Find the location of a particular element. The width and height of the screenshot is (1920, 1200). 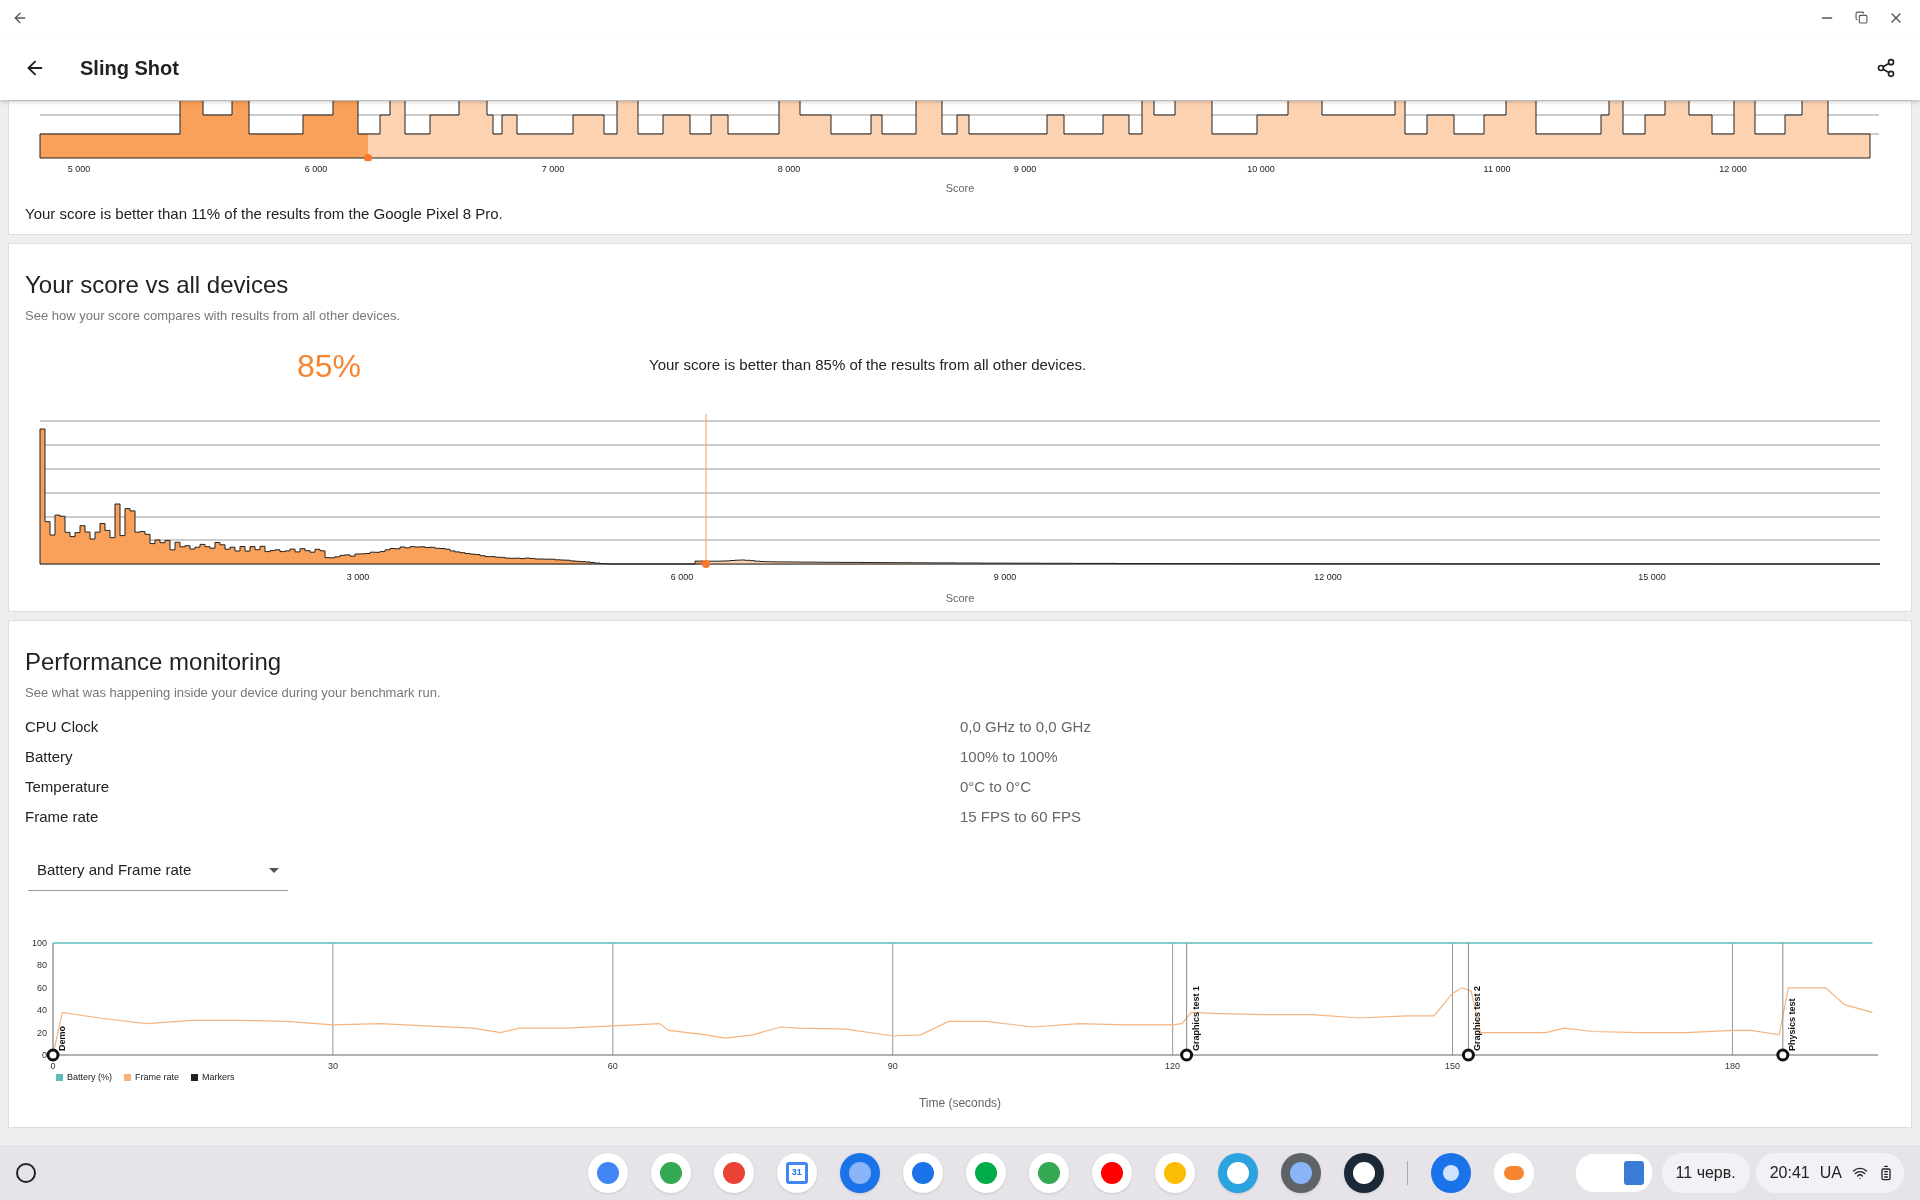

x-tick-label: 7 000 is located at coordinates (553, 169).